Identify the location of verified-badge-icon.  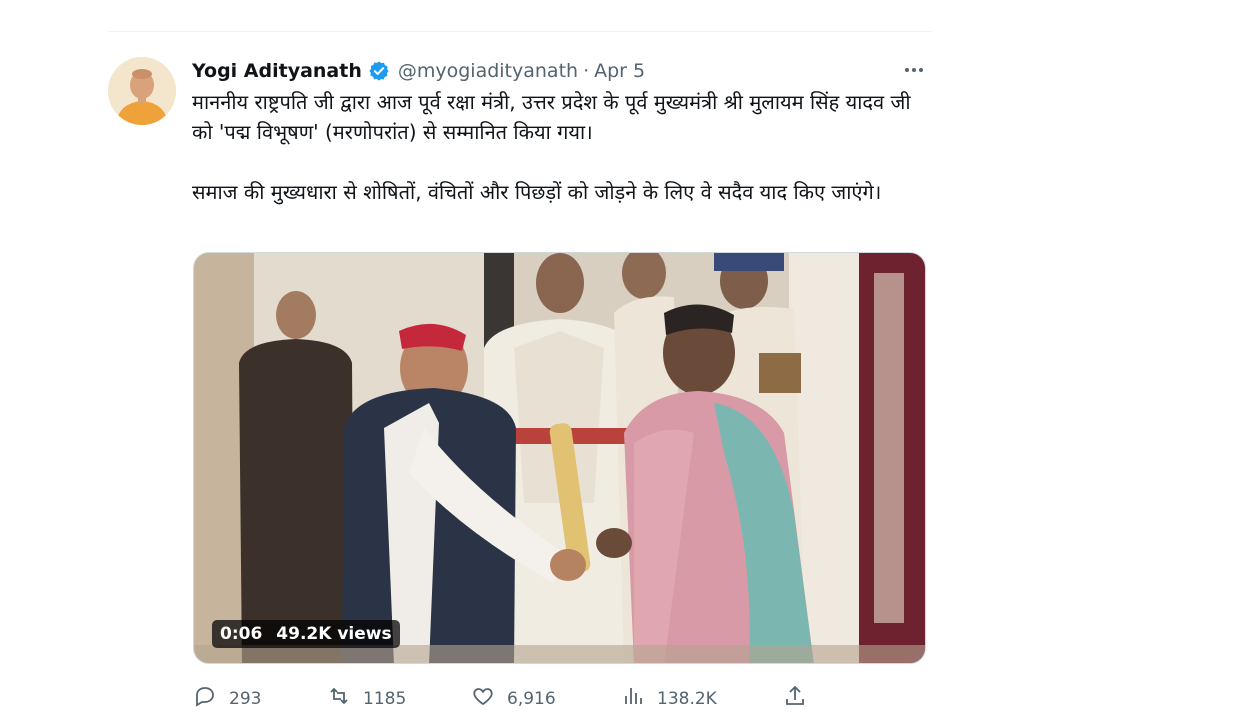
(379, 71).